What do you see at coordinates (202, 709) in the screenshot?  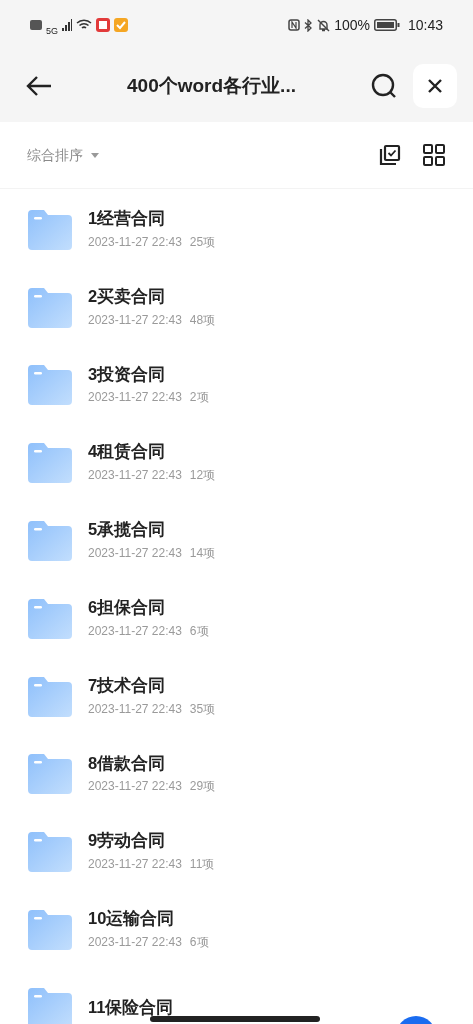 I see `item-count: 35项` at bounding box center [202, 709].